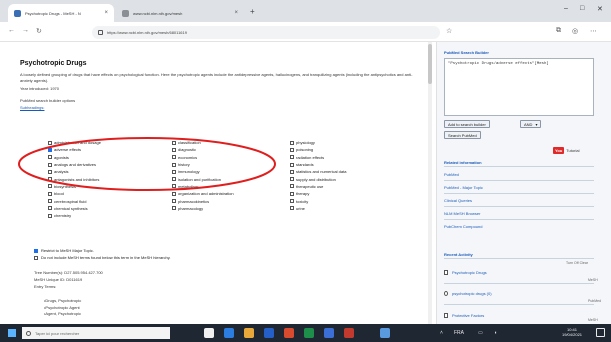 The width and height of the screenshot is (611, 342). What do you see at coordinates (318, 208) in the screenshot?
I see `subheading-option: urine` at bounding box center [318, 208].